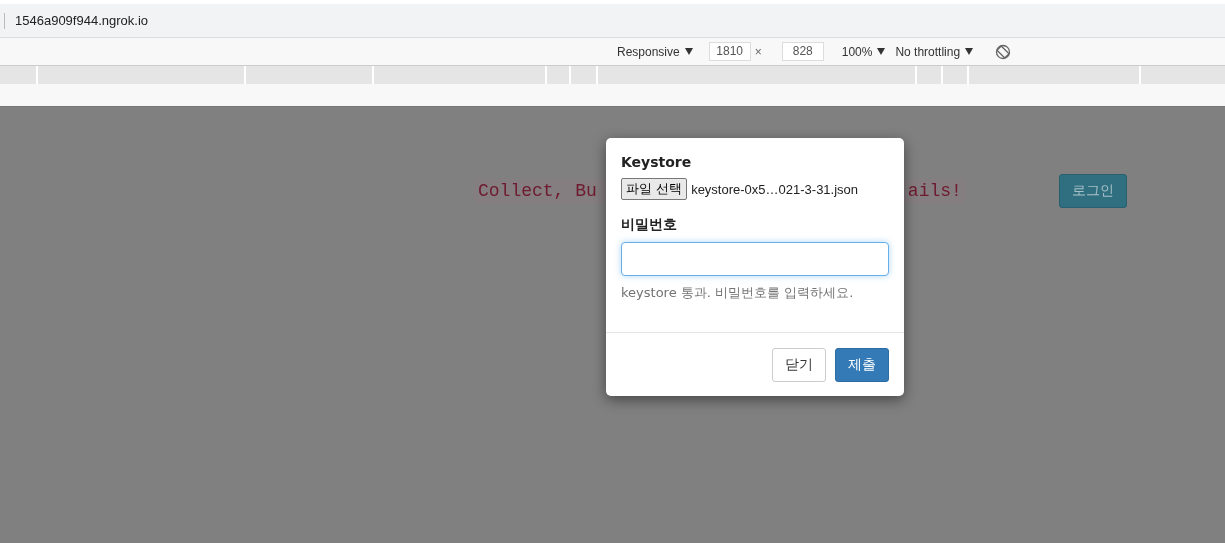 The width and height of the screenshot is (1225, 543). I want to click on times-sign: ×, so click(758, 51).